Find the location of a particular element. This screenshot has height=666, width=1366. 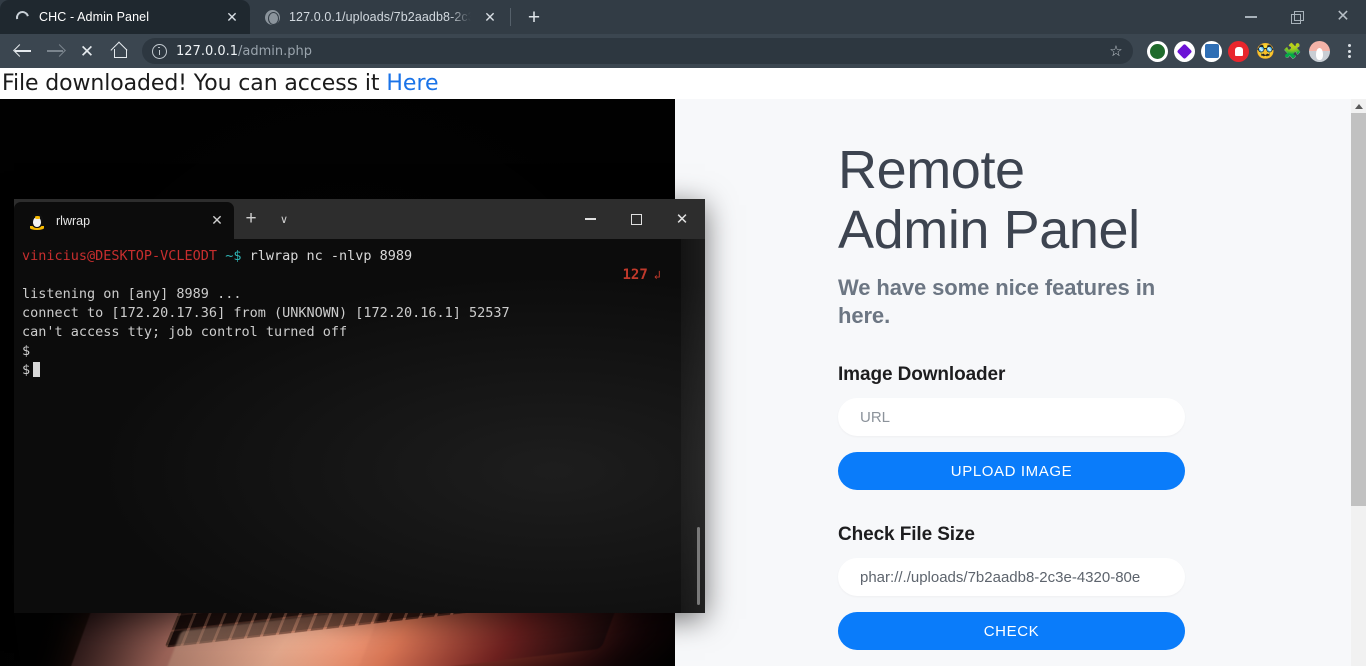

browser-tab-active: CHC - Admin Panel ✕ is located at coordinates (125, 17).